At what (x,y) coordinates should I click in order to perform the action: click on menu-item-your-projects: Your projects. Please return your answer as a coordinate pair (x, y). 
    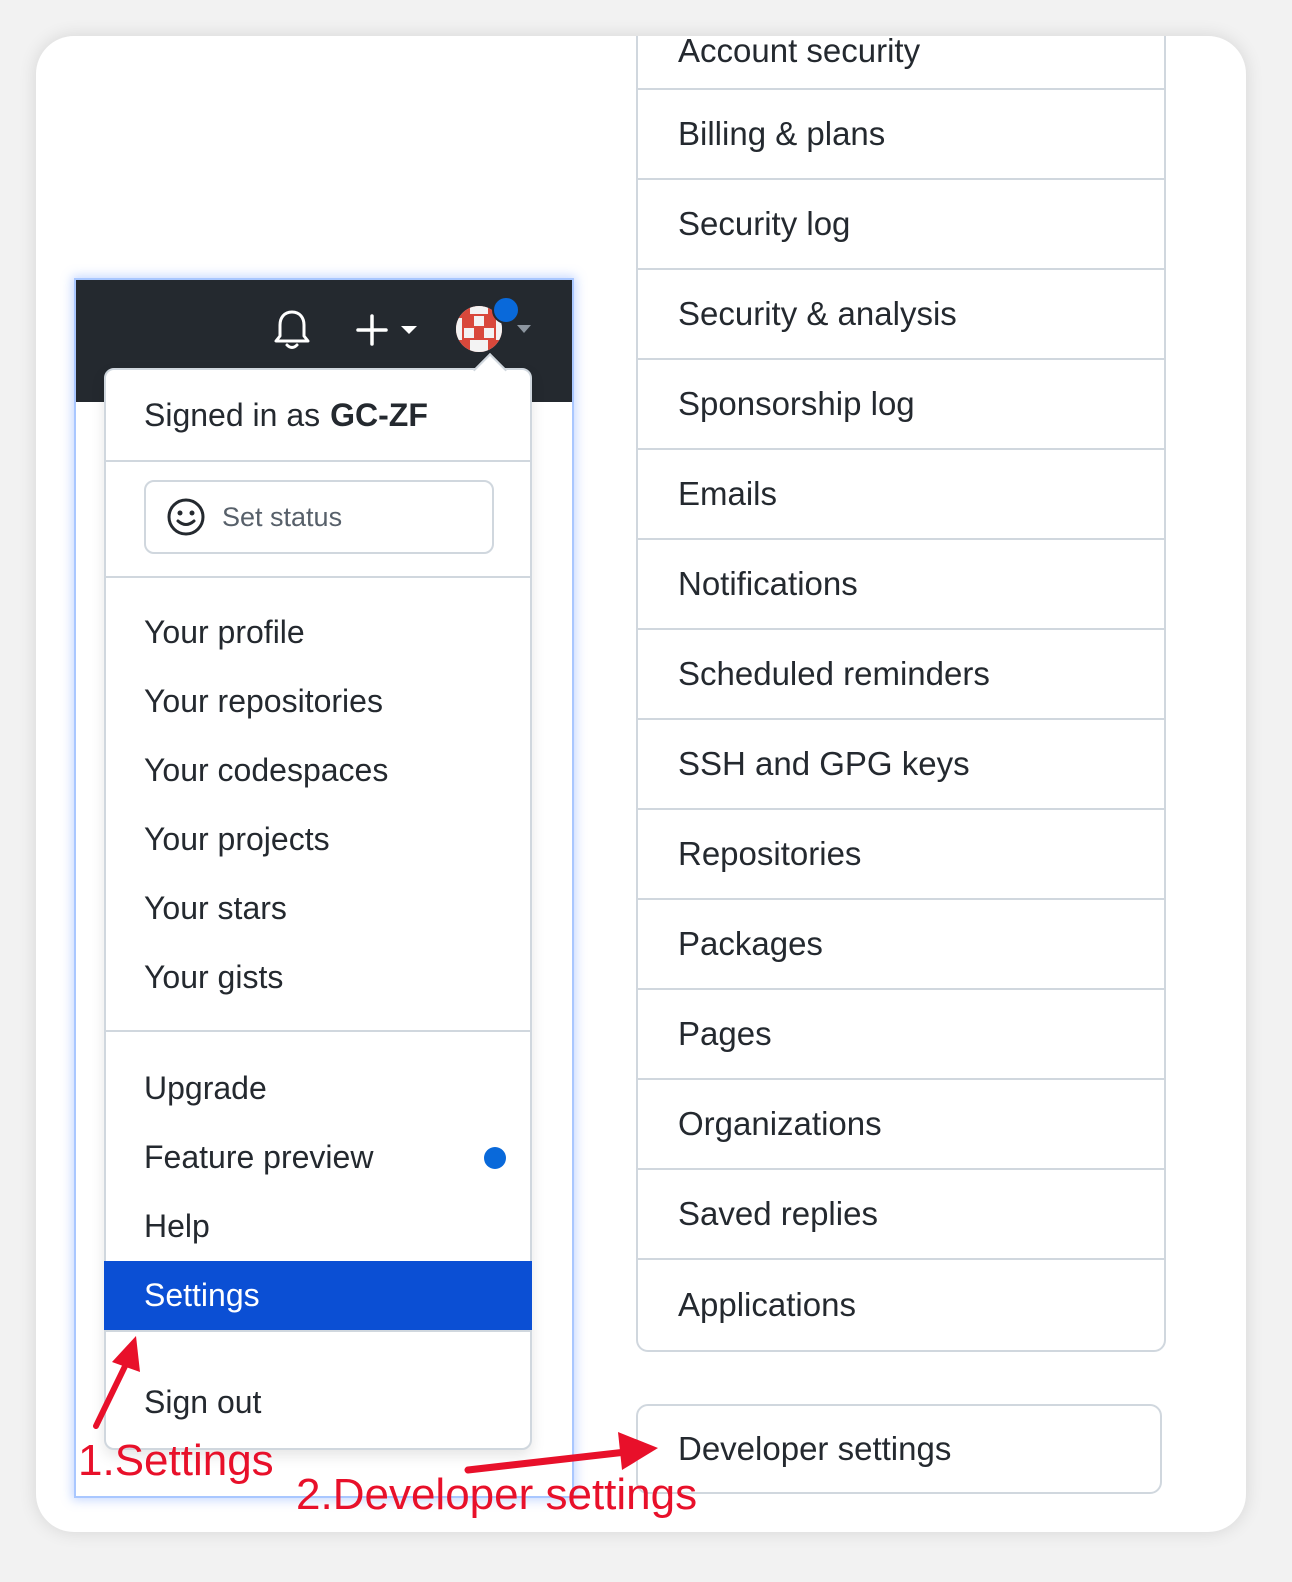
    Looking at the image, I should click on (318, 839).